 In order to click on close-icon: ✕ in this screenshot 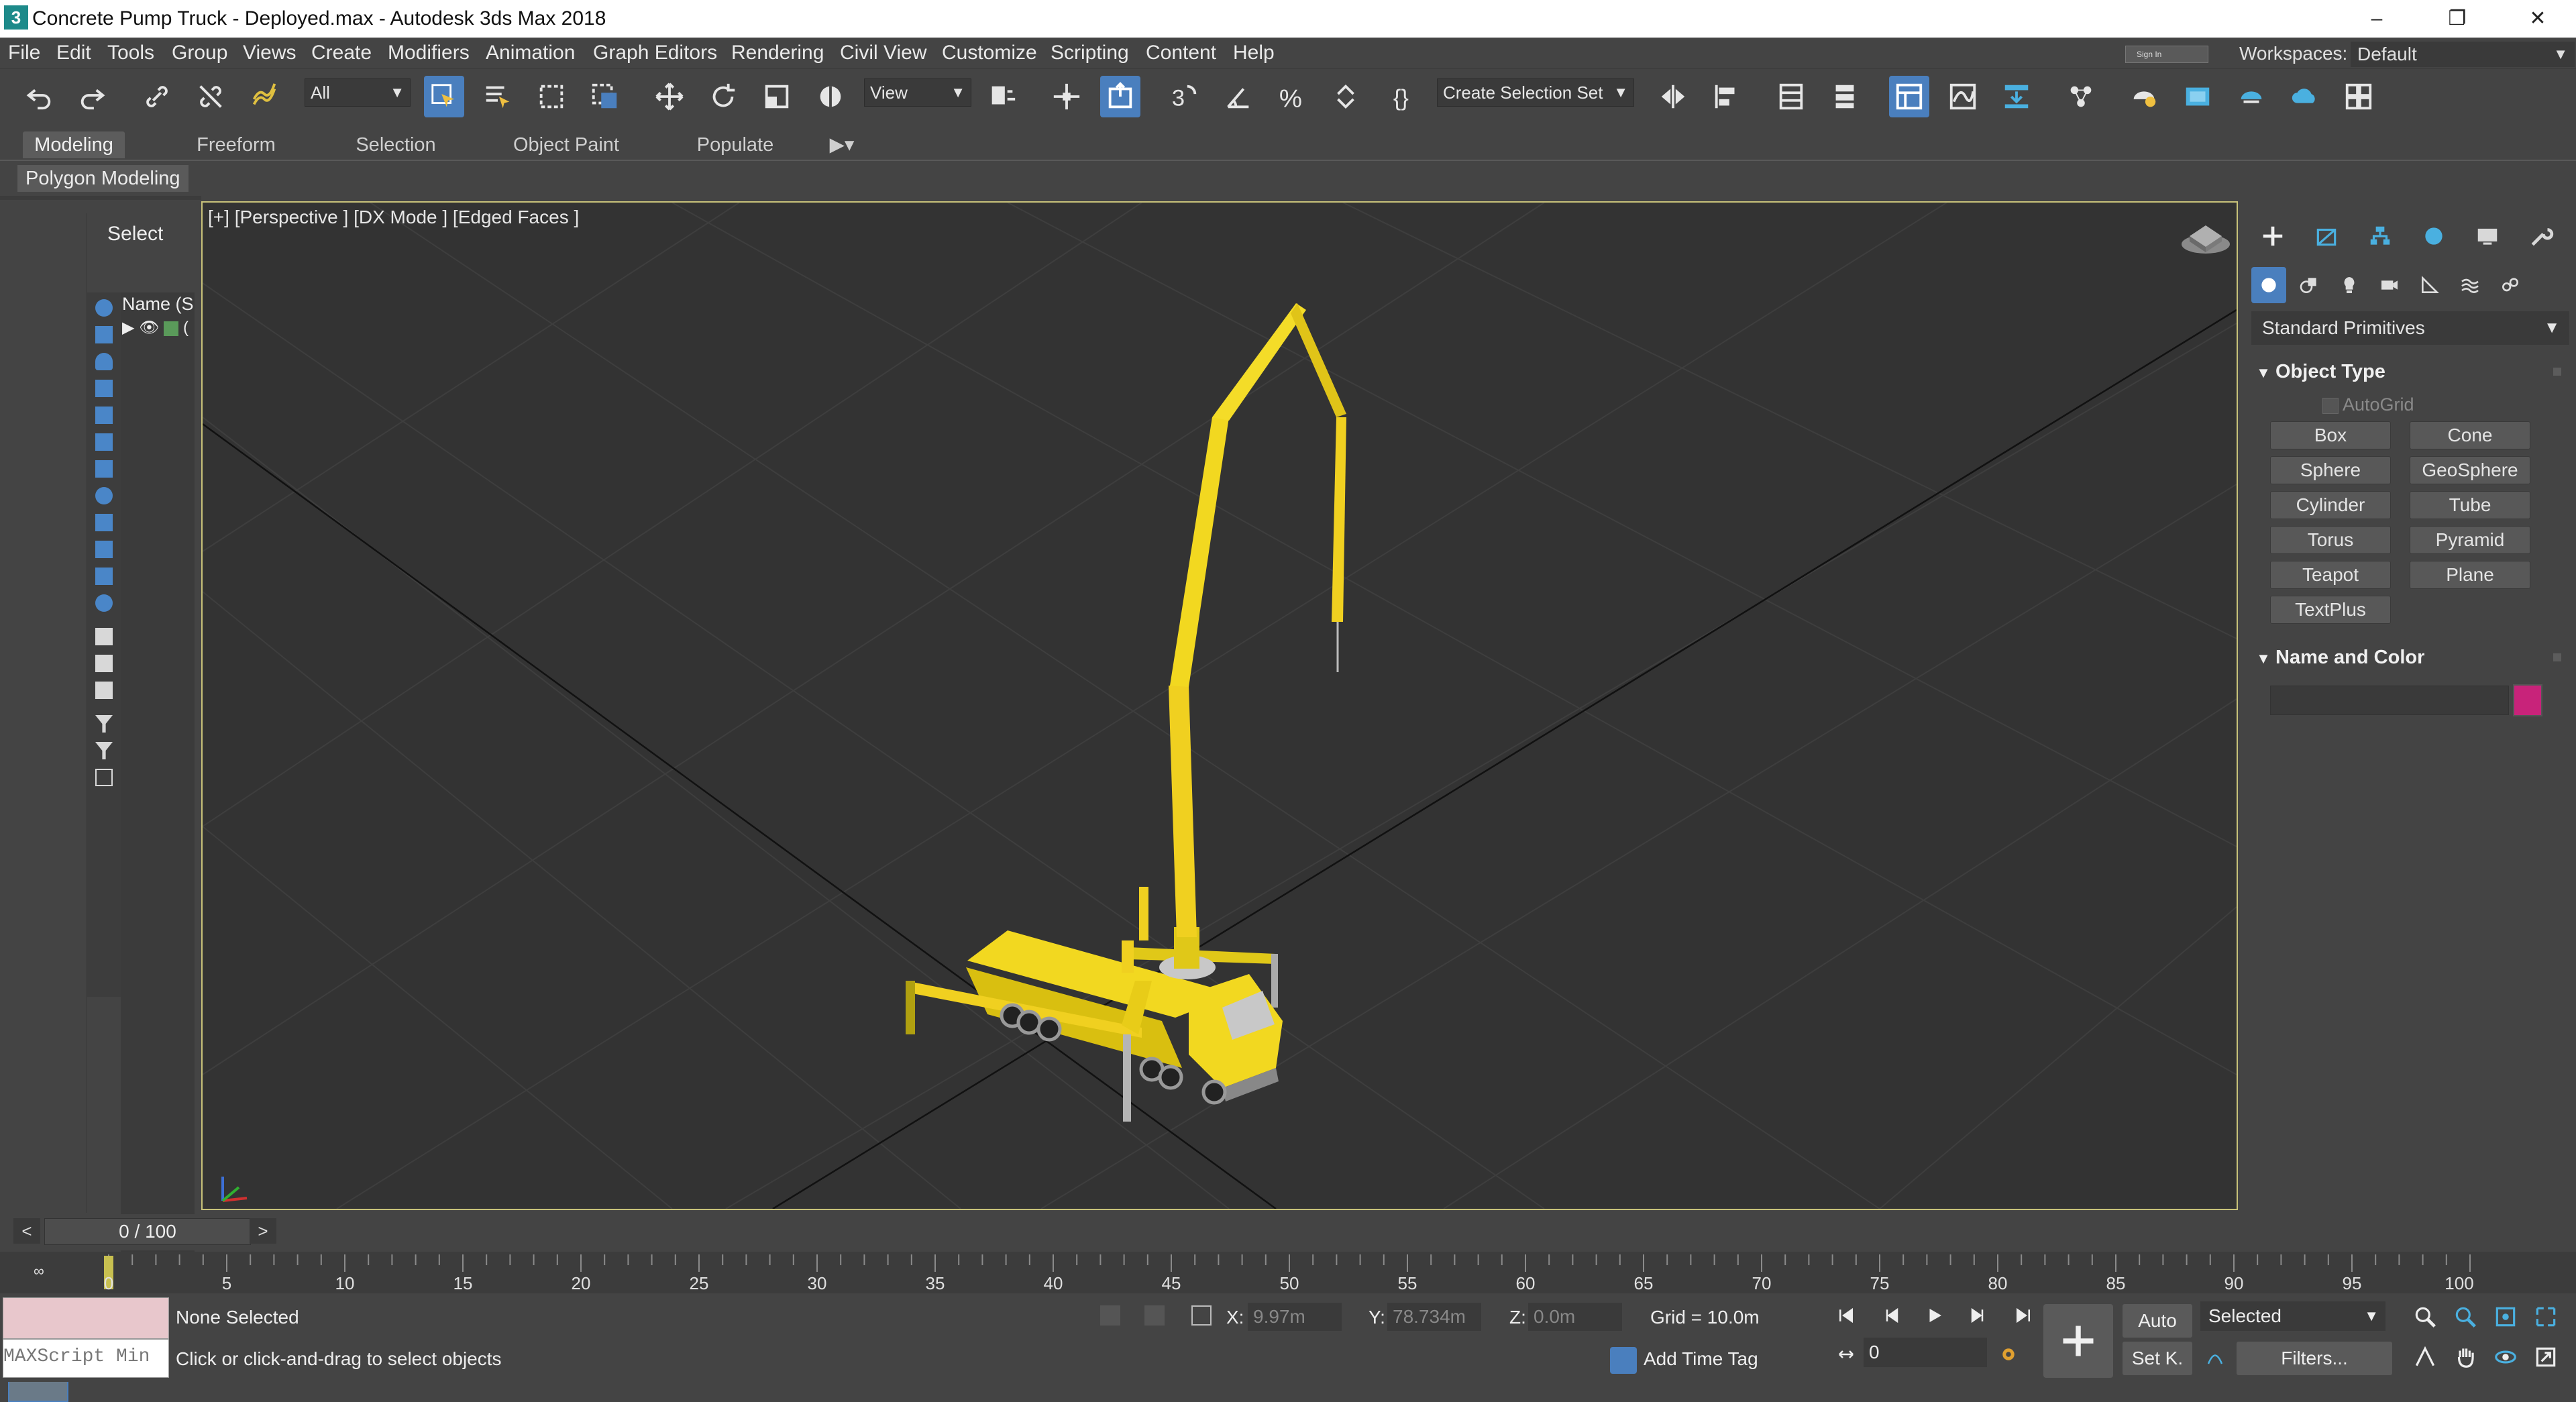, I will do `click(2538, 19)`.